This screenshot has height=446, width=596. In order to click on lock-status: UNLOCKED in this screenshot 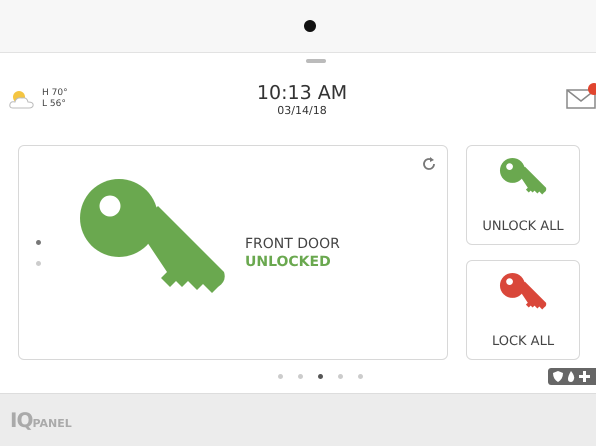, I will do `click(288, 261)`.